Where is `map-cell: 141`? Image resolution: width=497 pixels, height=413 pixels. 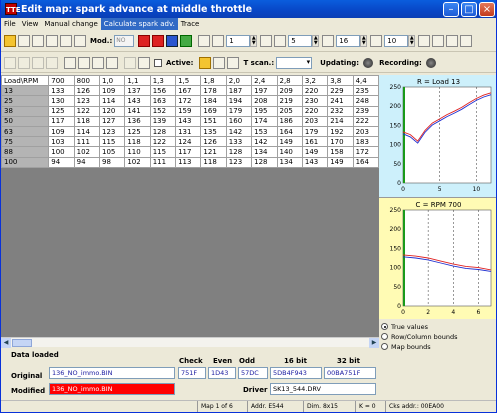 map-cell: 141 is located at coordinates (137, 111).